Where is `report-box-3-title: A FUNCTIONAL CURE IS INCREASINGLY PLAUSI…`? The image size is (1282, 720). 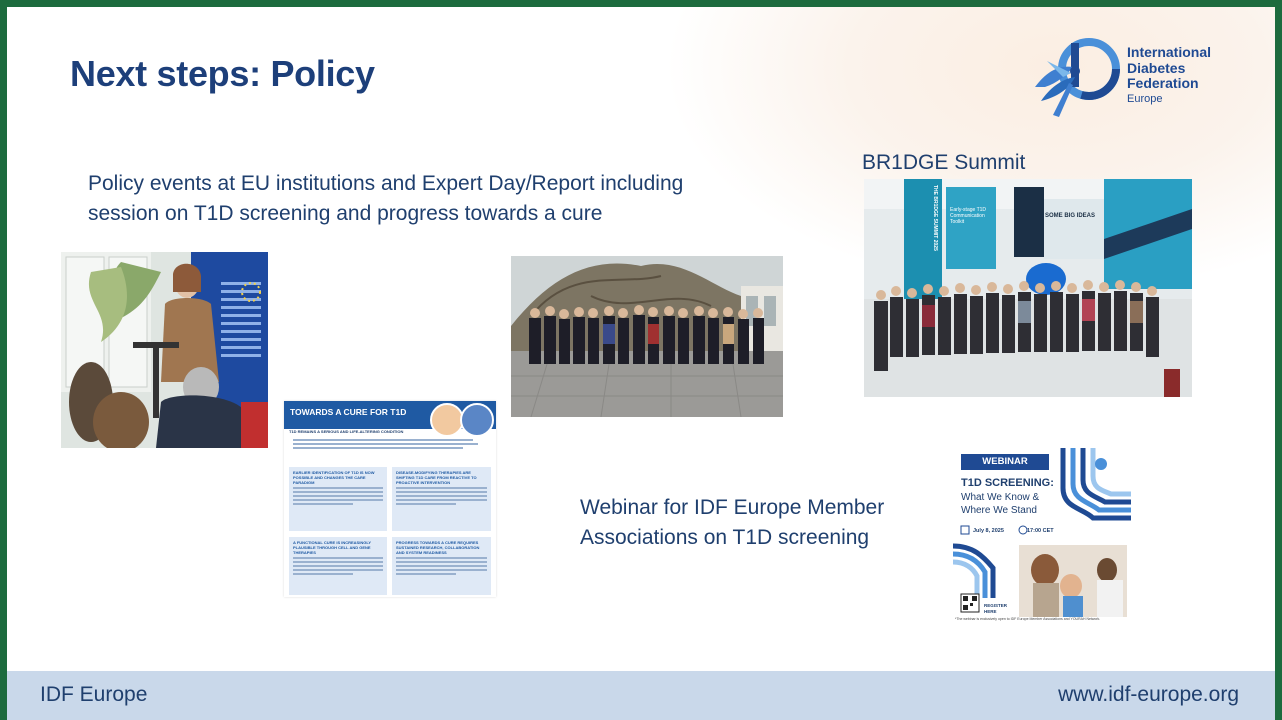 report-box-3-title: A FUNCTIONAL CURE IS INCREASINGLY PLAUSI… is located at coordinates (332, 547).